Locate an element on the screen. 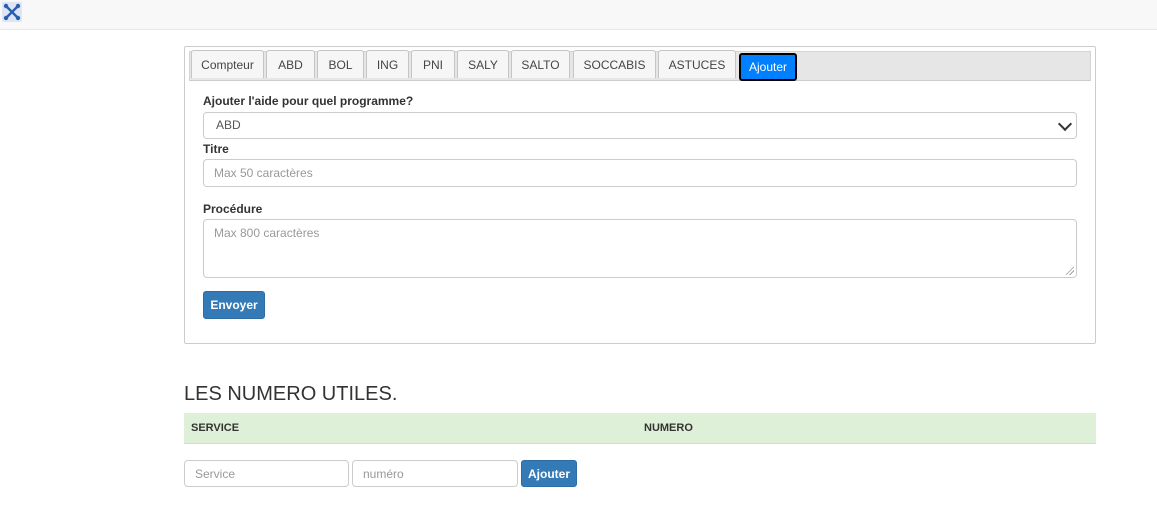 This screenshot has height=525, width=1157. tab-saly: SALY is located at coordinates (483, 64).